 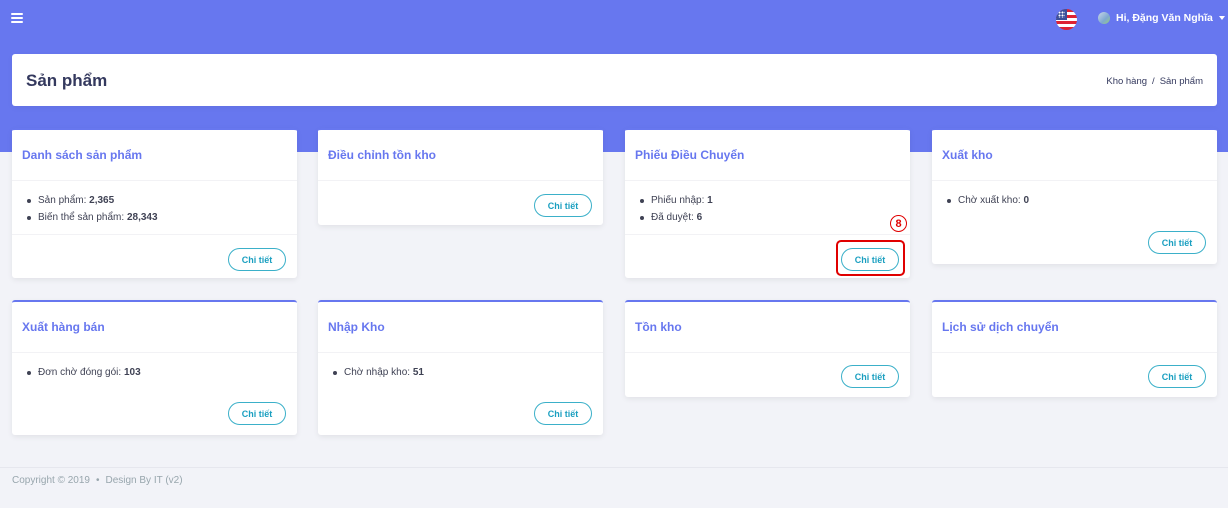 I want to click on user-greeting: Hi, Đặng Văn Nghĩa, so click(x=1164, y=18).